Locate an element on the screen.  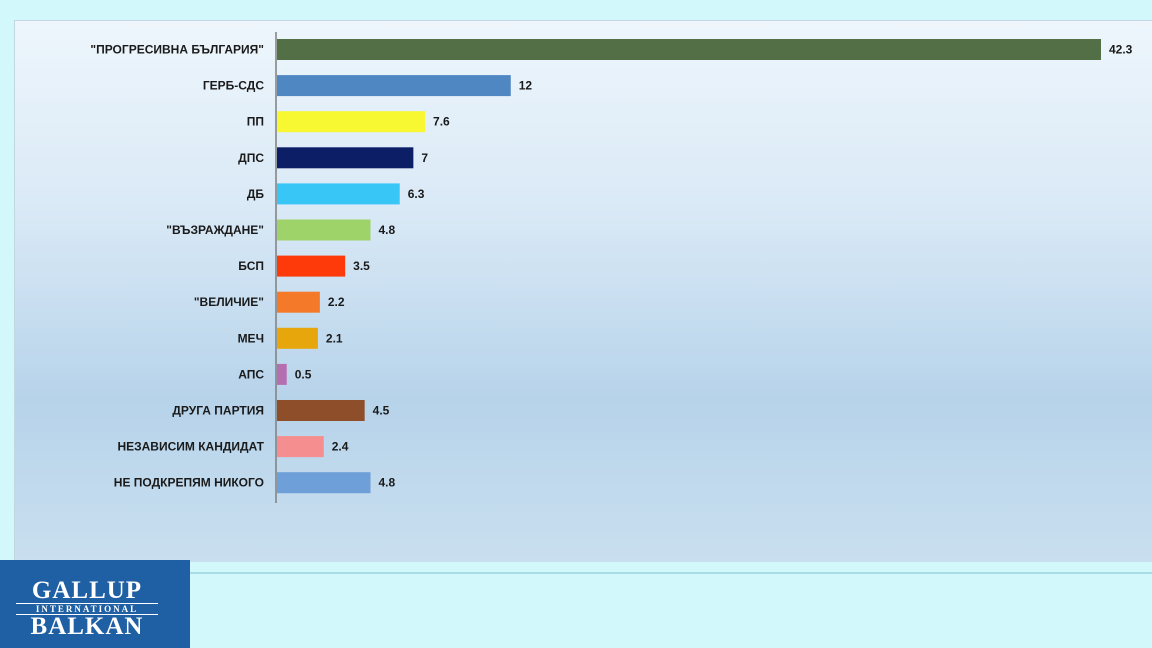
value-label: 7 is located at coordinates (424, 158).